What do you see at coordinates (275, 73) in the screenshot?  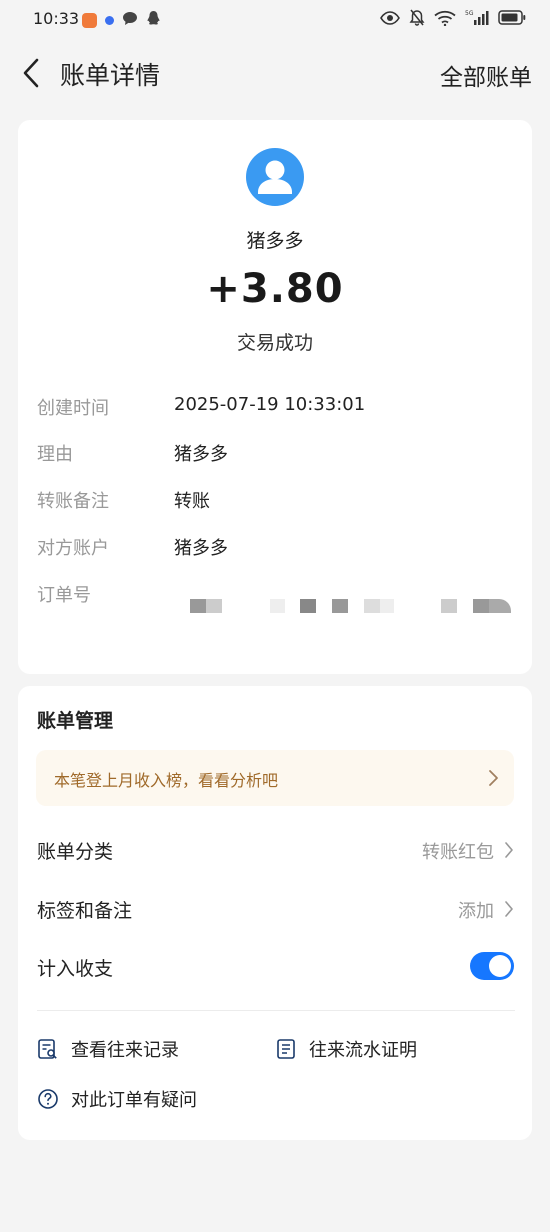 I see `nav-bar: 账单详情 全部账单` at bounding box center [275, 73].